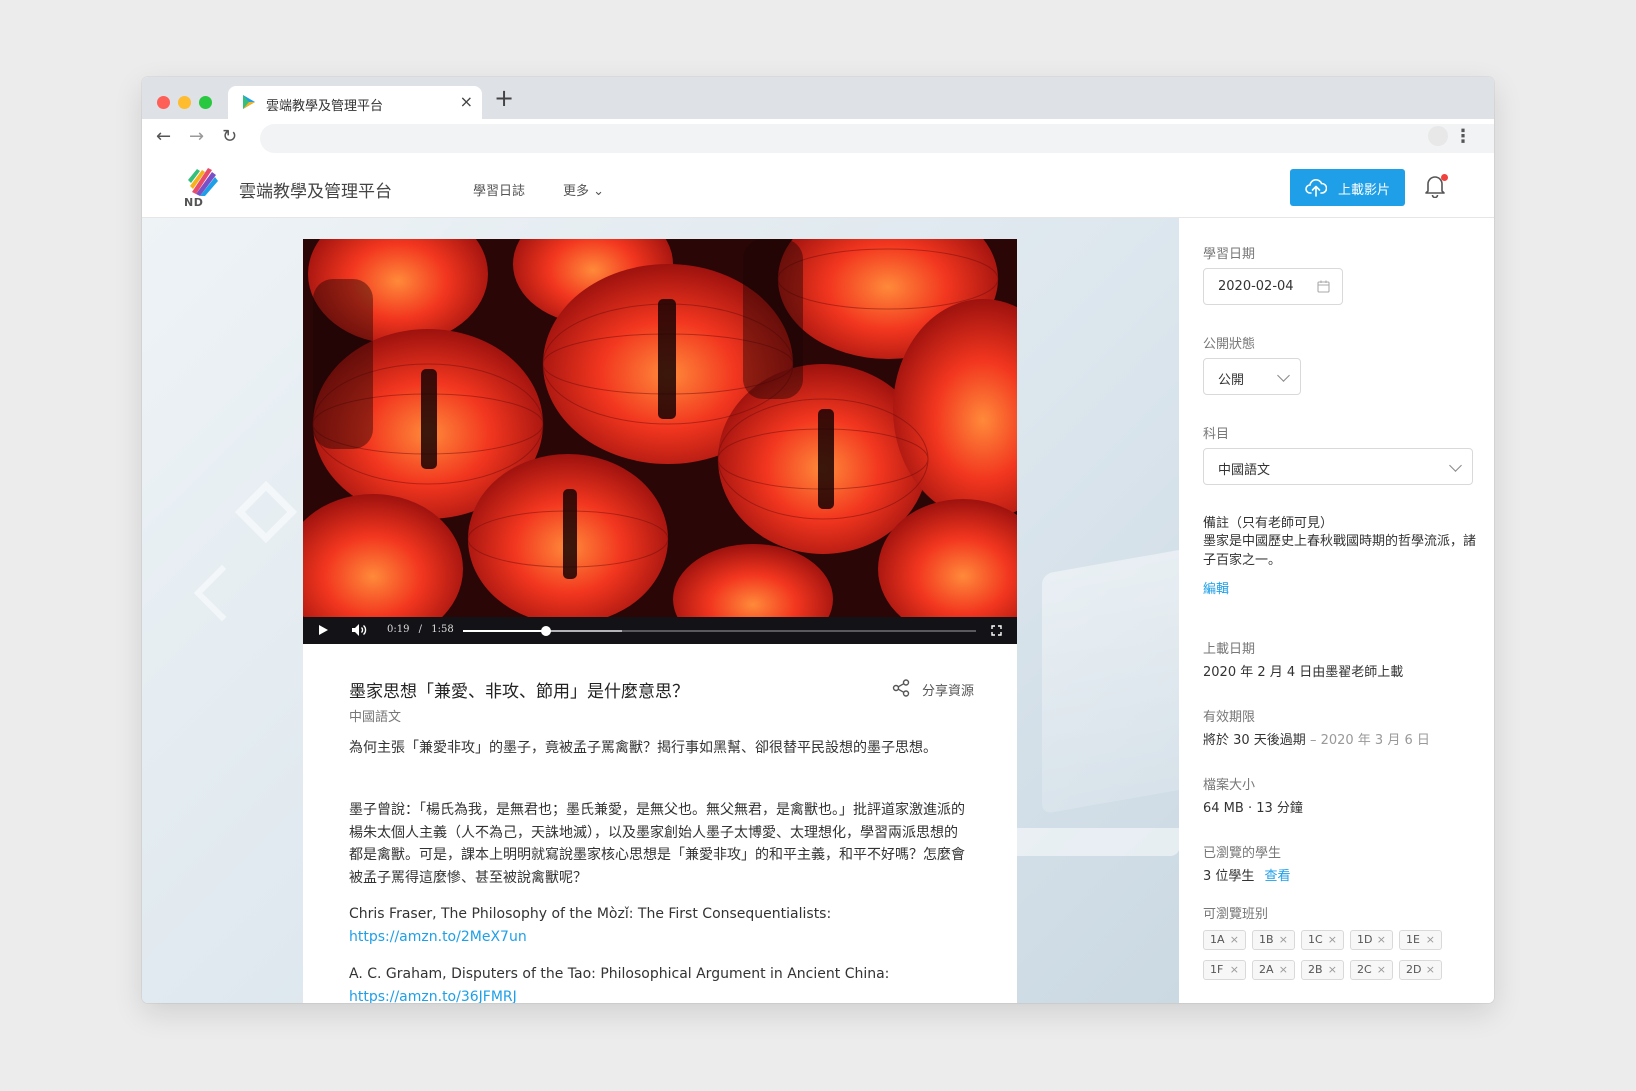  What do you see at coordinates (719, 631) in the screenshot?
I see `video-progress-bar` at bounding box center [719, 631].